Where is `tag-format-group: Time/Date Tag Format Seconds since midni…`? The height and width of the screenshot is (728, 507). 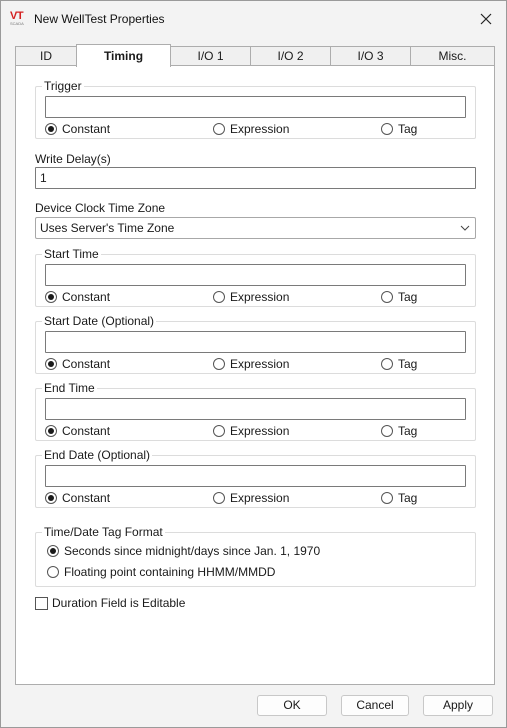 tag-format-group: Time/Date Tag Format Seconds since midni… is located at coordinates (255, 556).